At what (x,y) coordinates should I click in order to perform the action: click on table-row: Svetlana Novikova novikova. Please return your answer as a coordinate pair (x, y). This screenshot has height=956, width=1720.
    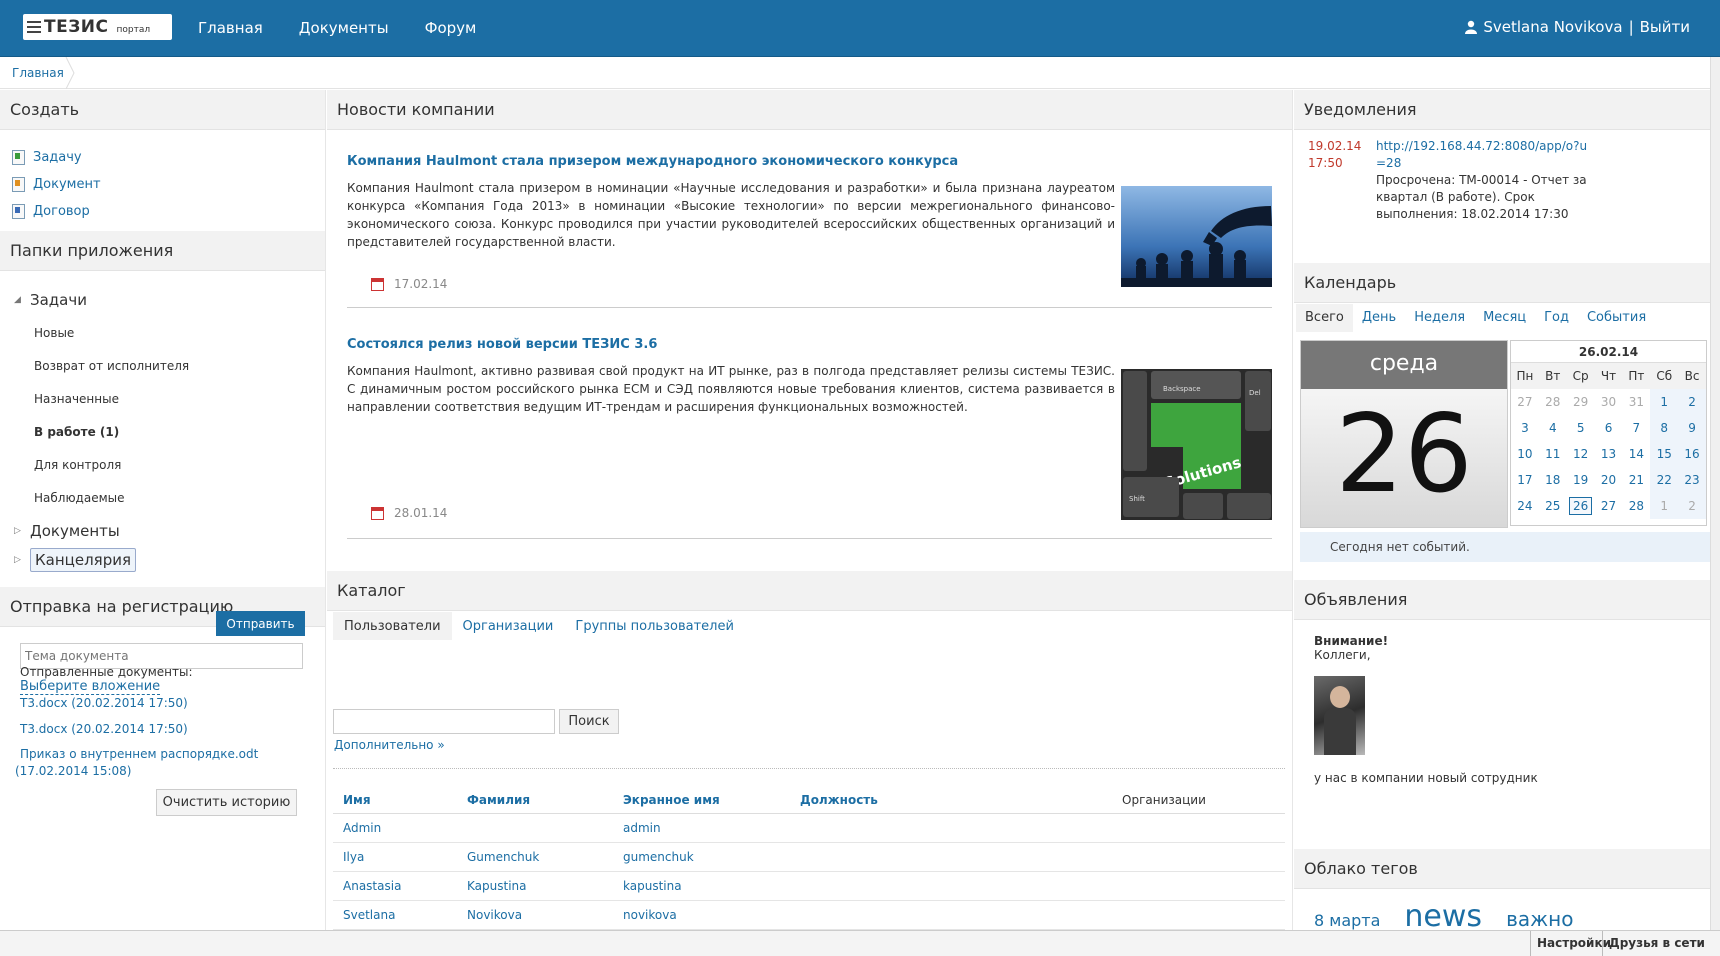
    Looking at the image, I should click on (809, 915).